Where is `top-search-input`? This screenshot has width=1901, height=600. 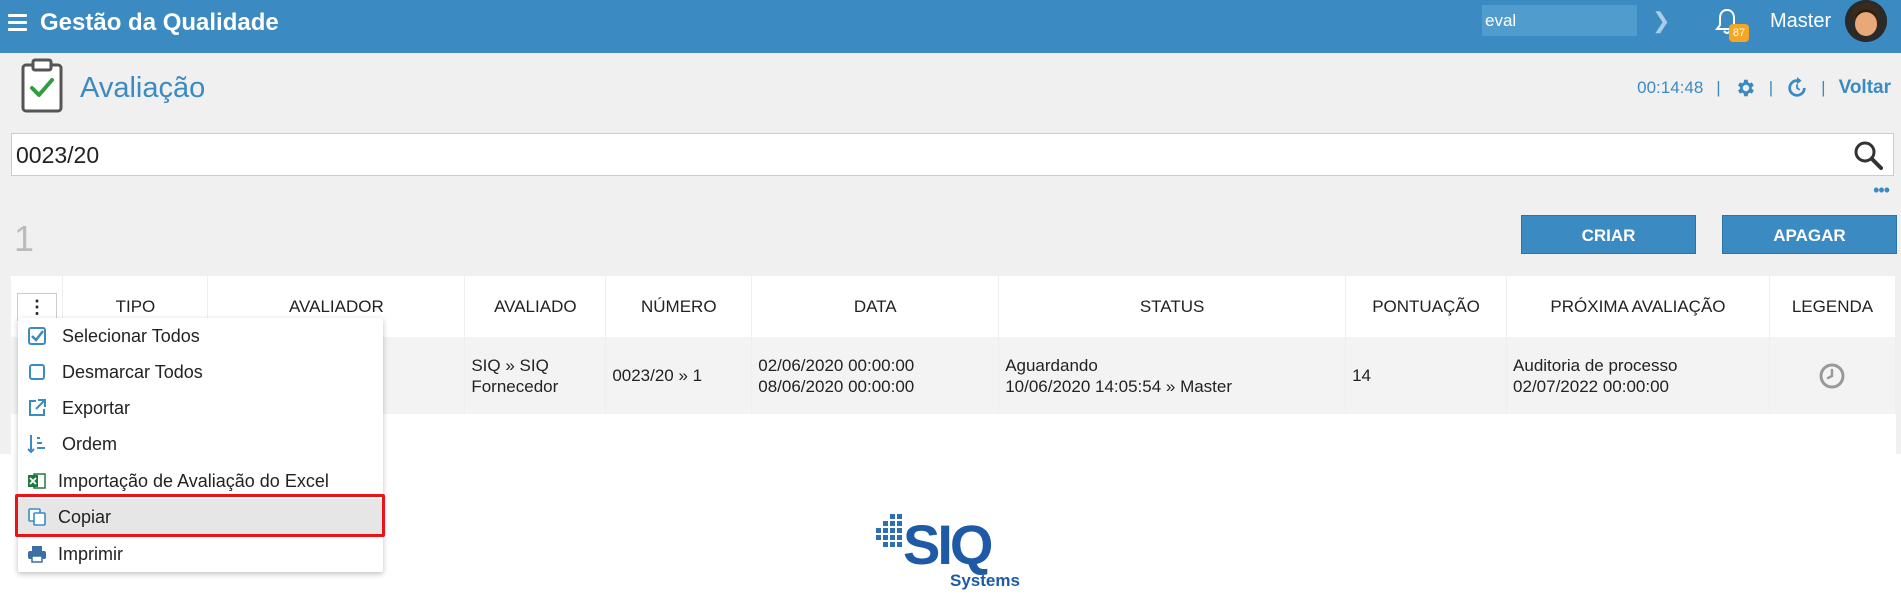 top-search-input is located at coordinates (1559, 20).